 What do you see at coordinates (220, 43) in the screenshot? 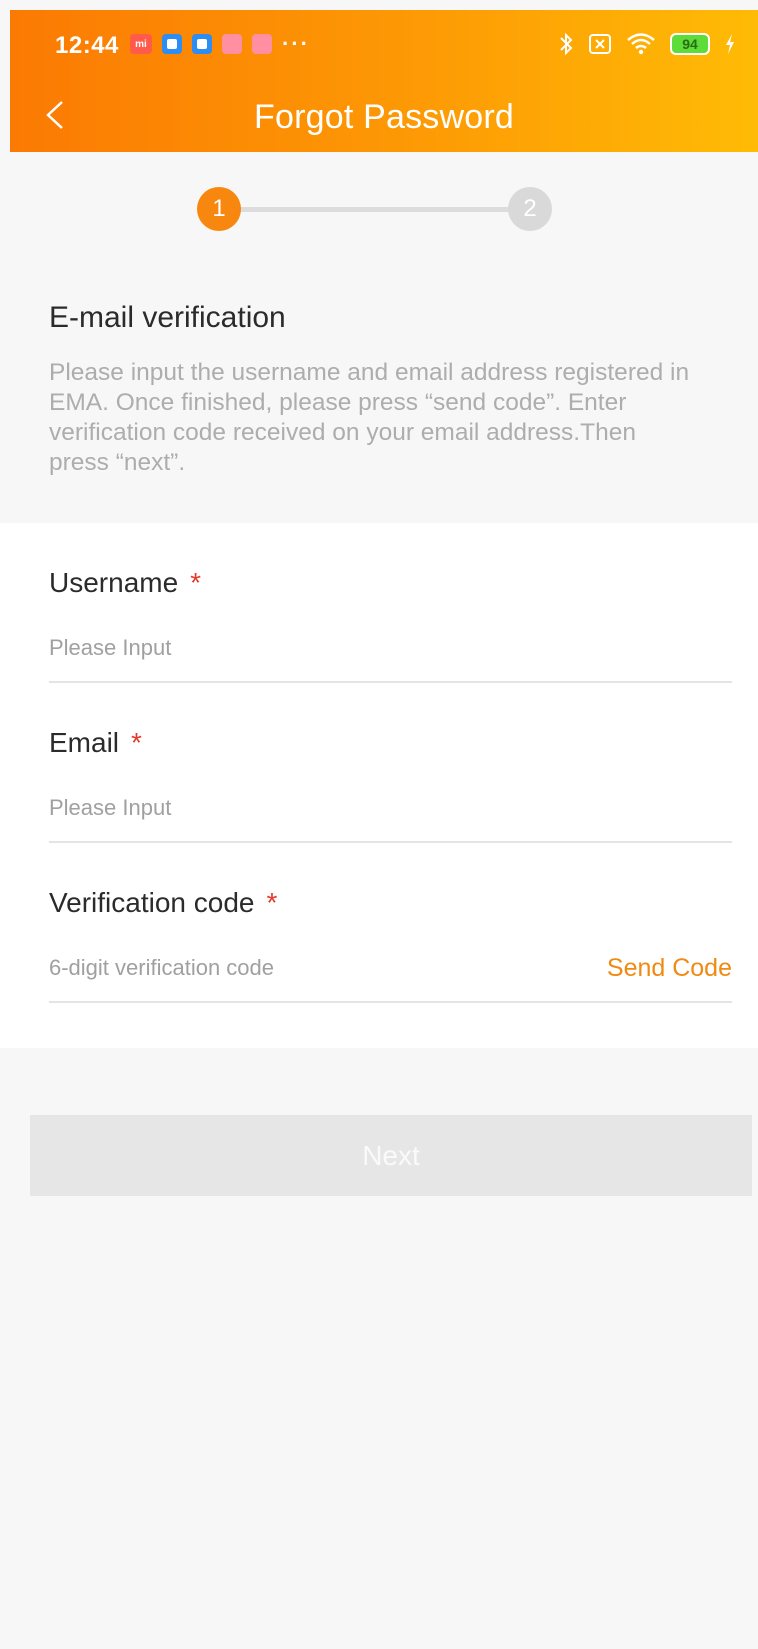
I see `notification-icons: mi ···` at bounding box center [220, 43].